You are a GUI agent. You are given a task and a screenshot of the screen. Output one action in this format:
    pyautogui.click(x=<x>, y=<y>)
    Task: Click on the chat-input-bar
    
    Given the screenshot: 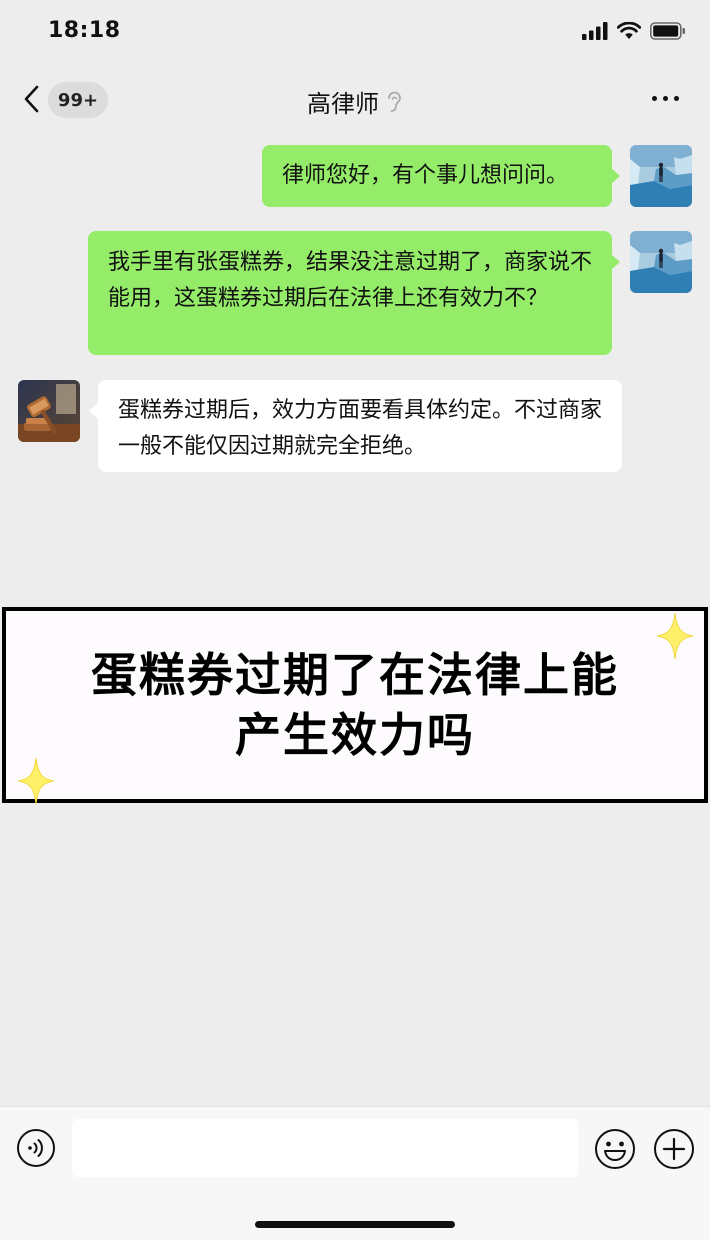 What is the action you would take?
    pyautogui.click(x=355, y=1173)
    